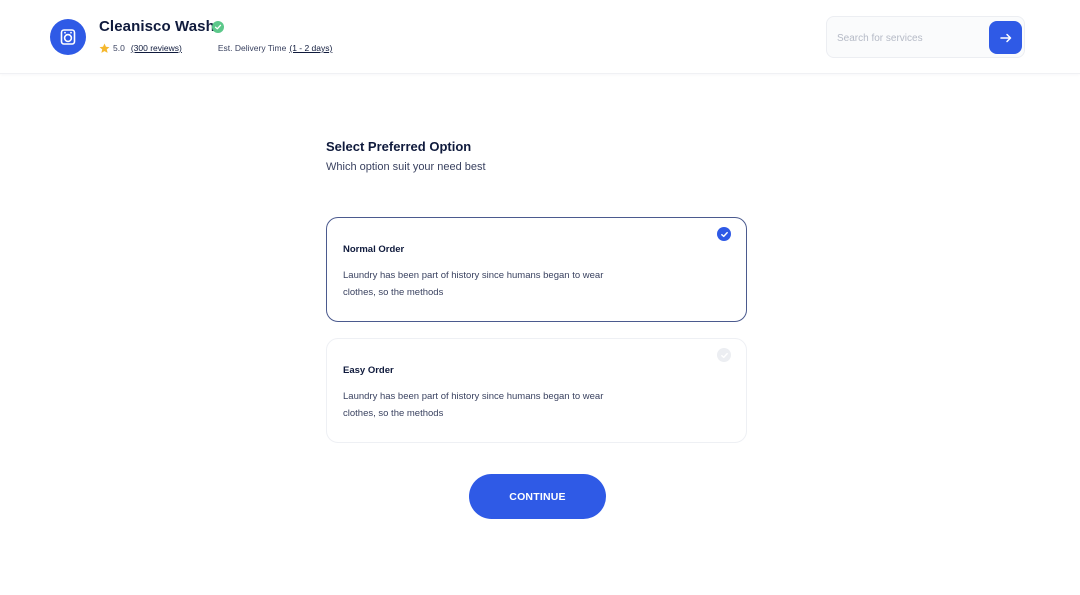  I want to click on search-submit-button, so click(1005, 37).